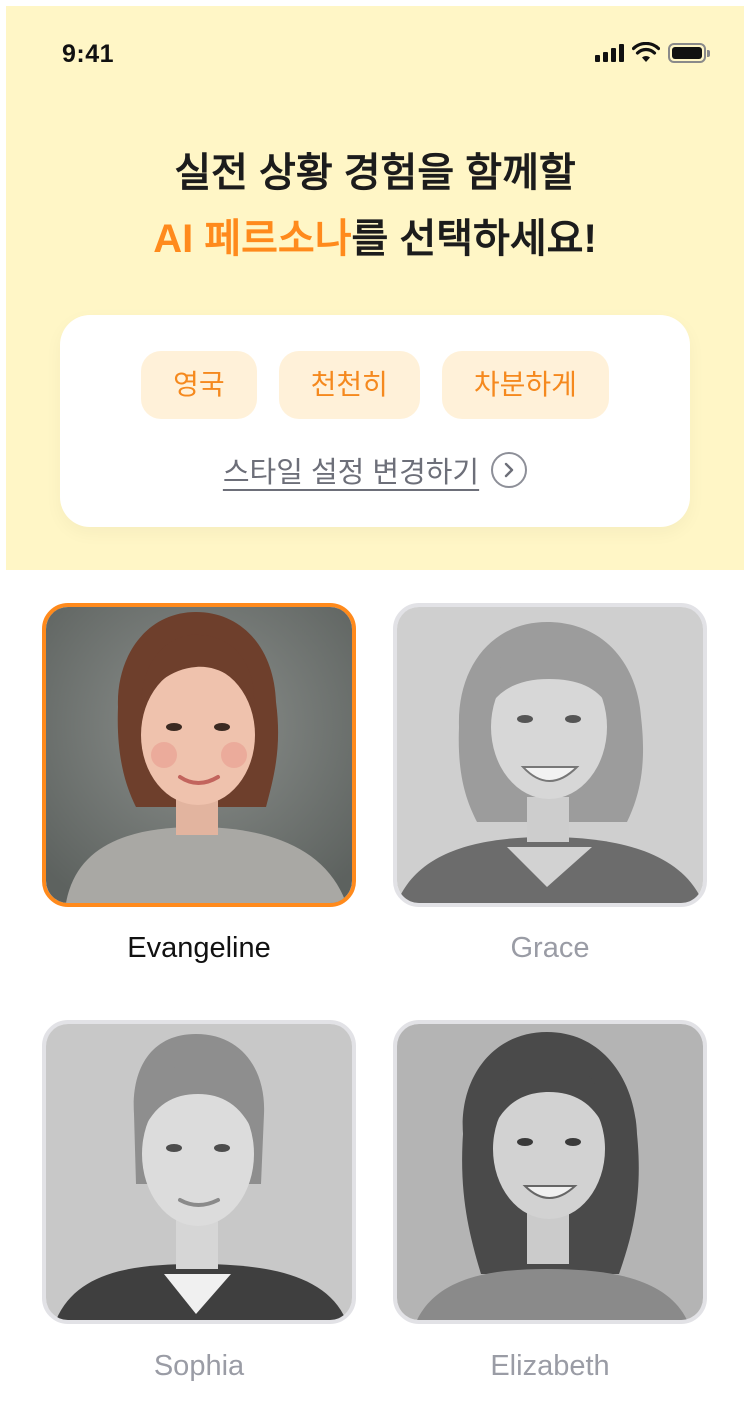 The width and height of the screenshot is (750, 1425). I want to click on persona-name-sophia: Sophia, so click(199, 1366).